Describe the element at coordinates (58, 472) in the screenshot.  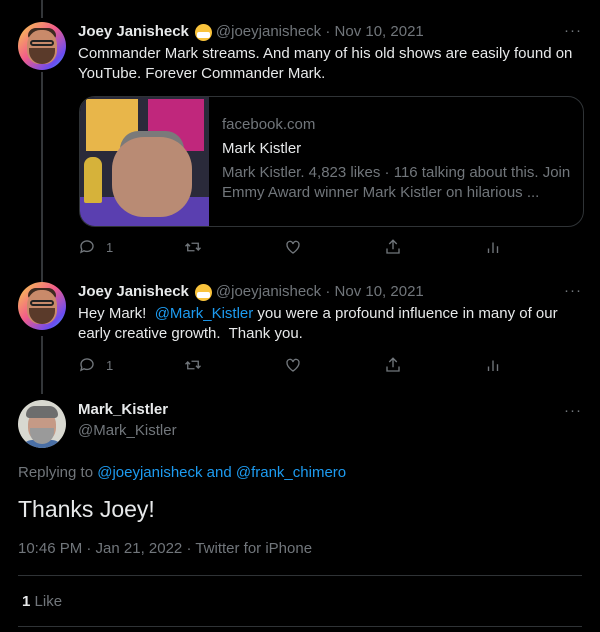
I see `replying-to-prefix: Replying to` at that location.